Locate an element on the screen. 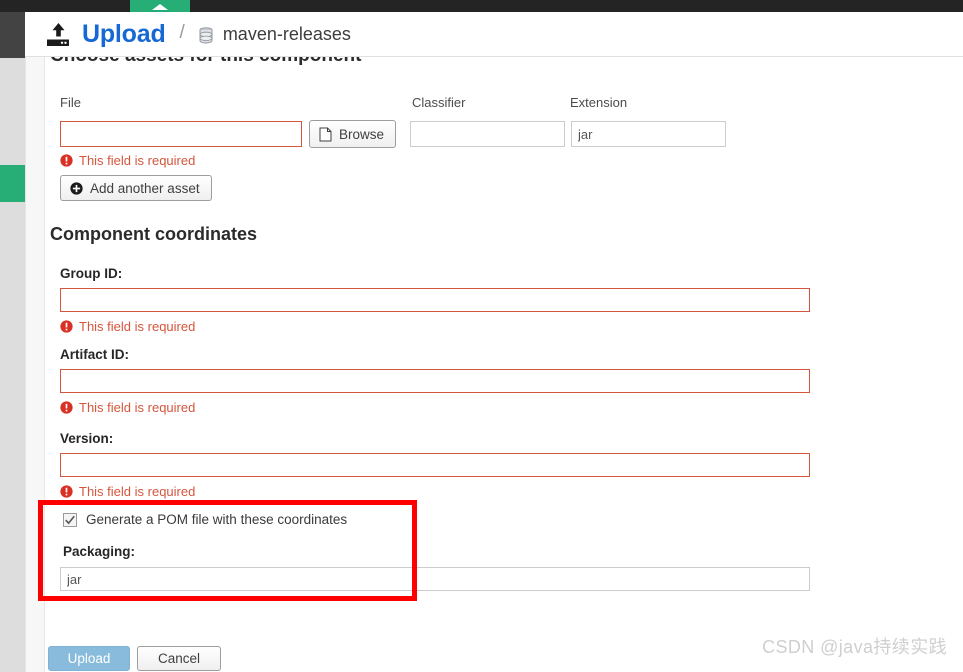 This screenshot has width=963, height=672. file-page-icon is located at coordinates (325, 134).